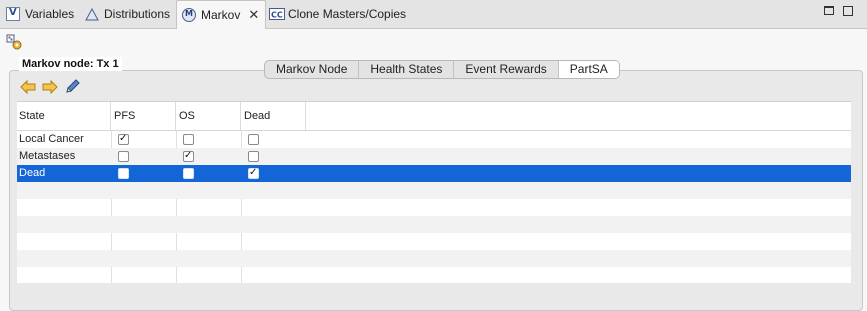 The width and height of the screenshot is (867, 311). What do you see at coordinates (848, 11) in the screenshot?
I see `maximize-button` at bounding box center [848, 11].